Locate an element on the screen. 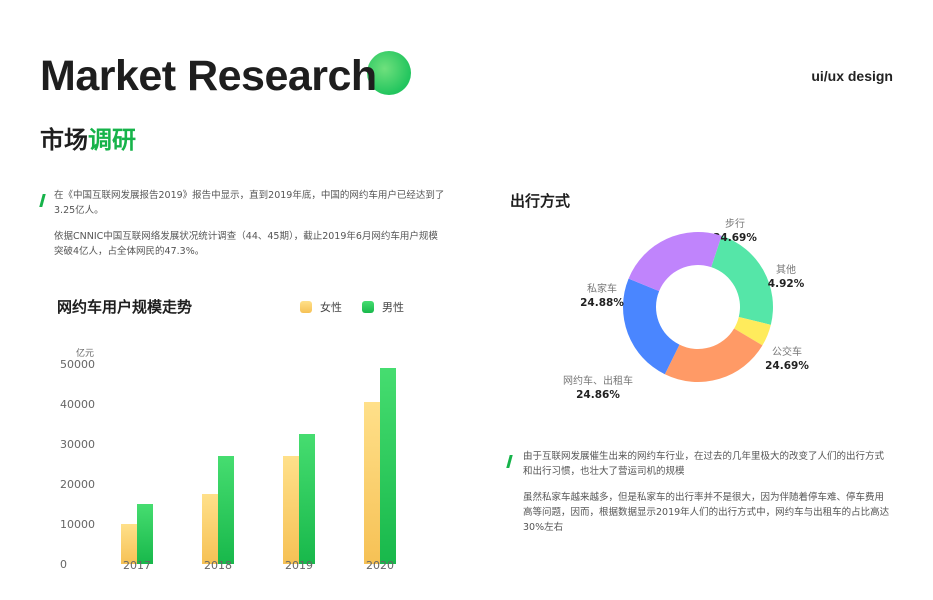  legend-swatch-female is located at coordinates (306, 307).